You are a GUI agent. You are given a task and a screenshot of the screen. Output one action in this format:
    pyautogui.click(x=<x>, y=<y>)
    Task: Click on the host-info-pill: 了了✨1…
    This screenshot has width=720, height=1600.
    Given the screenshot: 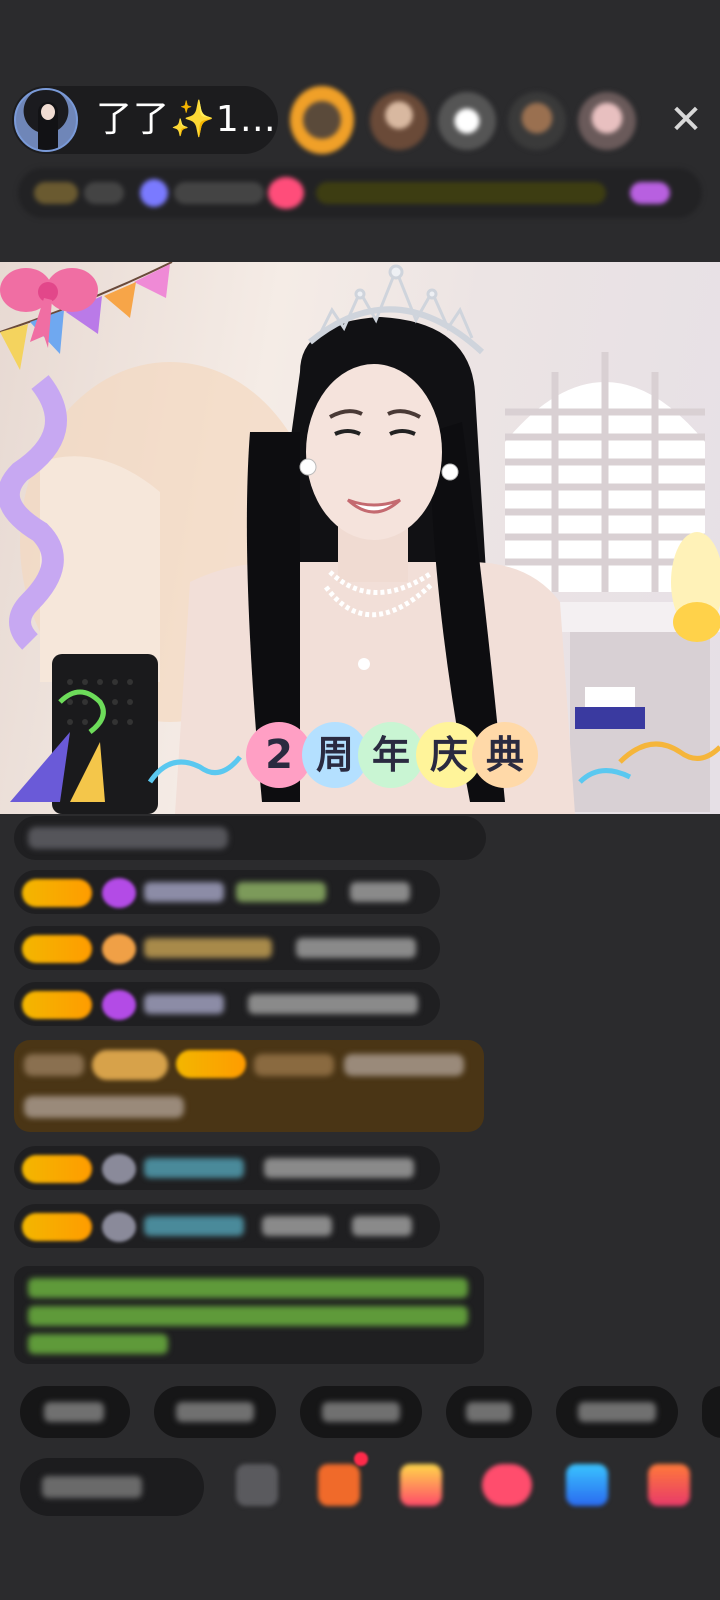 What is the action you would take?
    pyautogui.click(x=145, y=120)
    